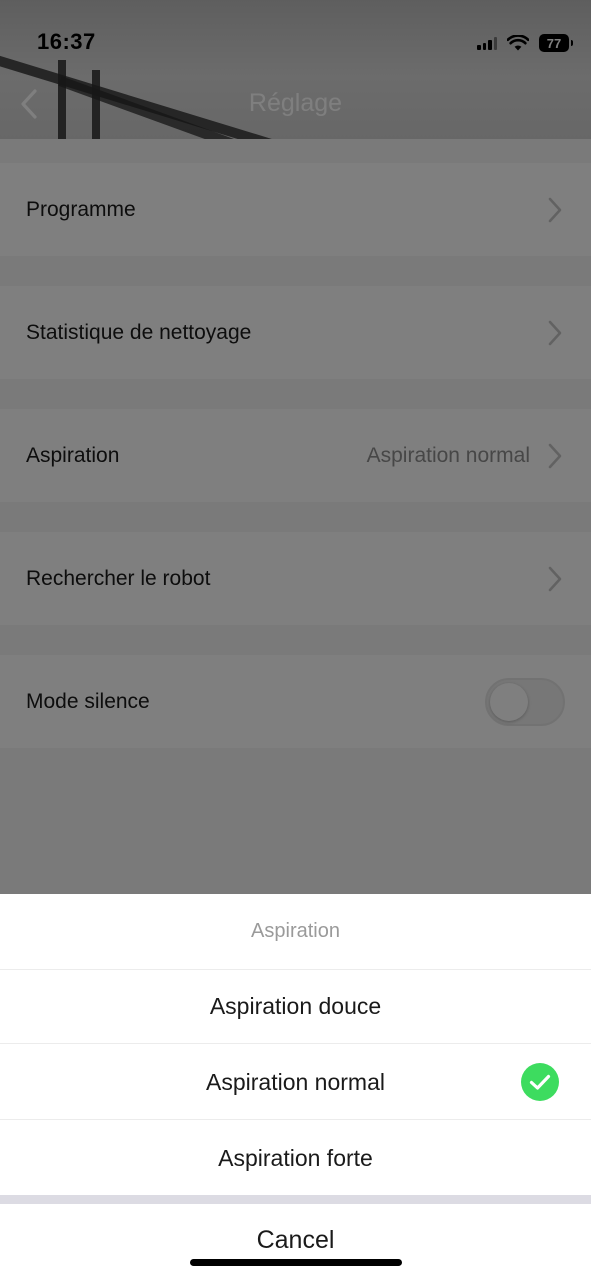  I want to click on option-aspiration-douce: Aspiration douce, so click(295, 1006).